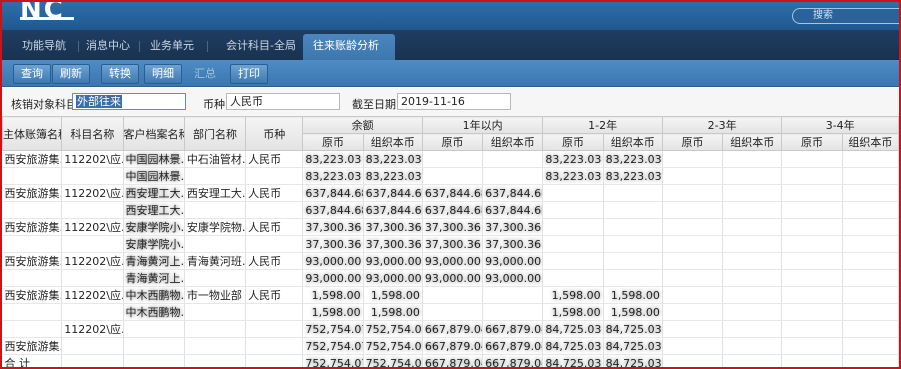  I want to click on header-currency: 币种, so click(274, 133).